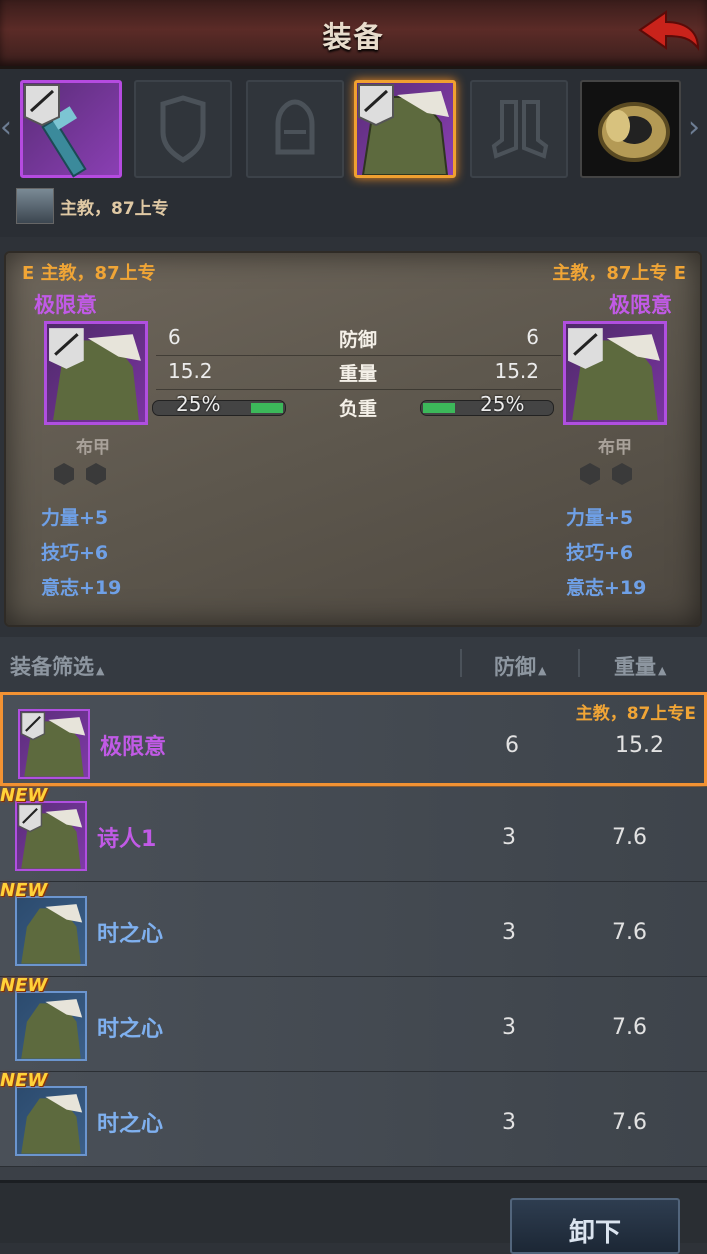 Image resolution: width=707 pixels, height=1254 pixels. I want to click on left-owner-label: E 主教，87上专, so click(89, 273).